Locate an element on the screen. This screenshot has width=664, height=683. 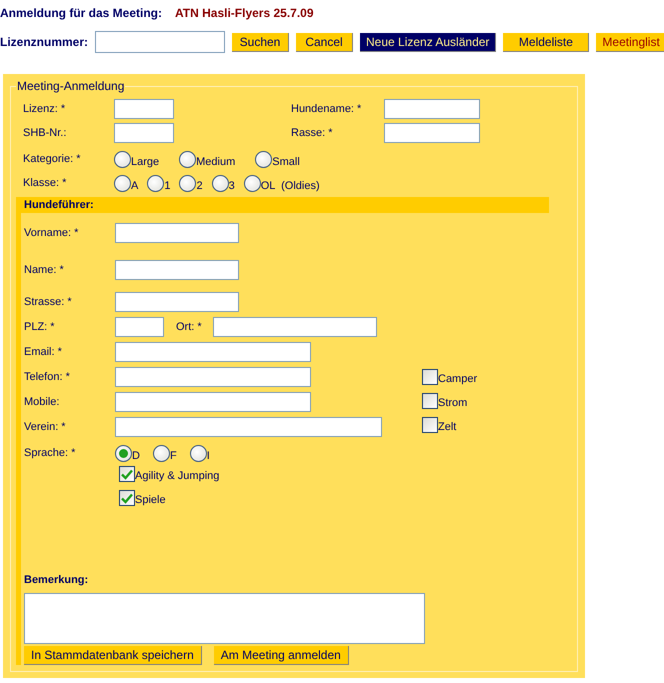
option-label: Small is located at coordinates (286, 162).